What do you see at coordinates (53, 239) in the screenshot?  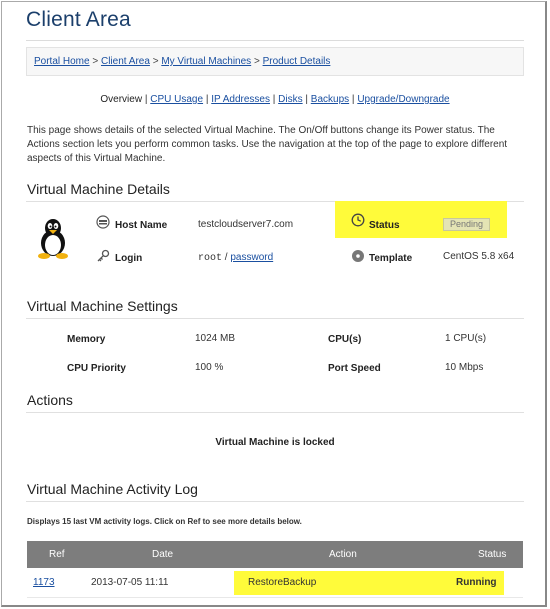 I see `linux-penguin-logo` at bounding box center [53, 239].